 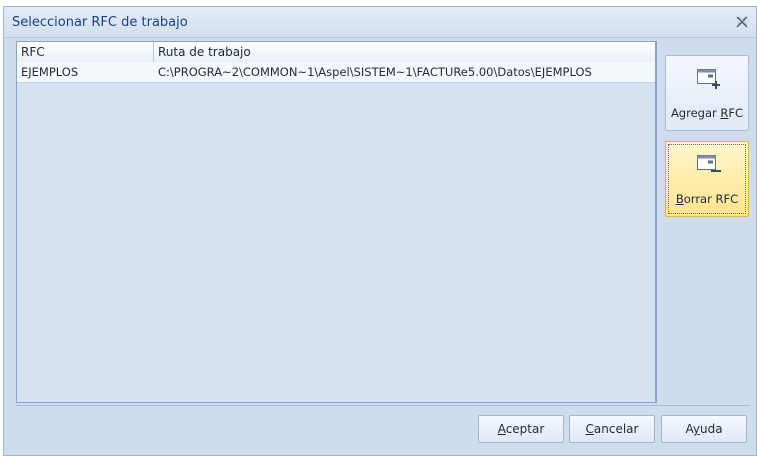 I want to click on help-button: Ayuda, so click(x=704, y=429).